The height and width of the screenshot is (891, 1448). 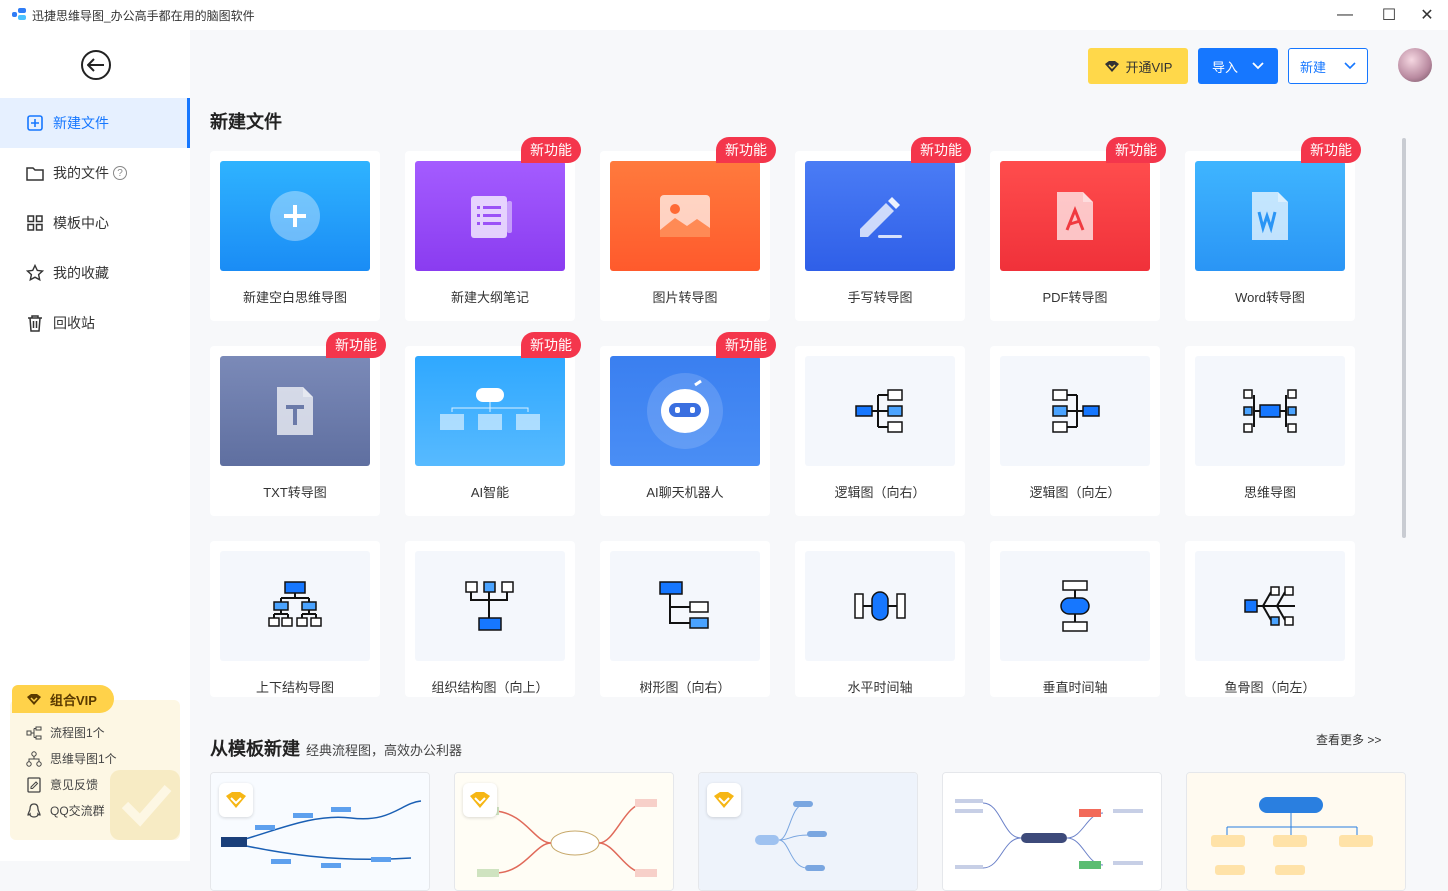 What do you see at coordinates (81, 173) in the screenshot?
I see `sidebar-item-label: 我的文件` at bounding box center [81, 173].